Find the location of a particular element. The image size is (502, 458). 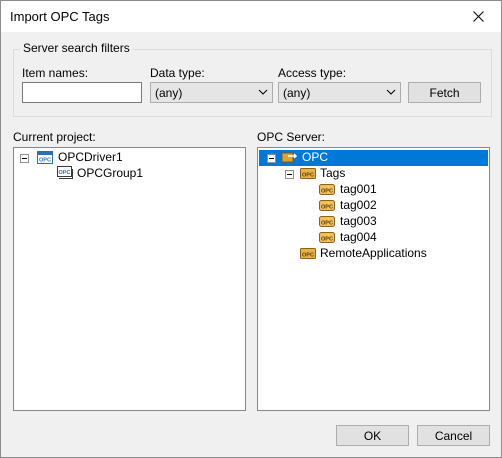

group-label: Server search filters is located at coordinates (76, 48).